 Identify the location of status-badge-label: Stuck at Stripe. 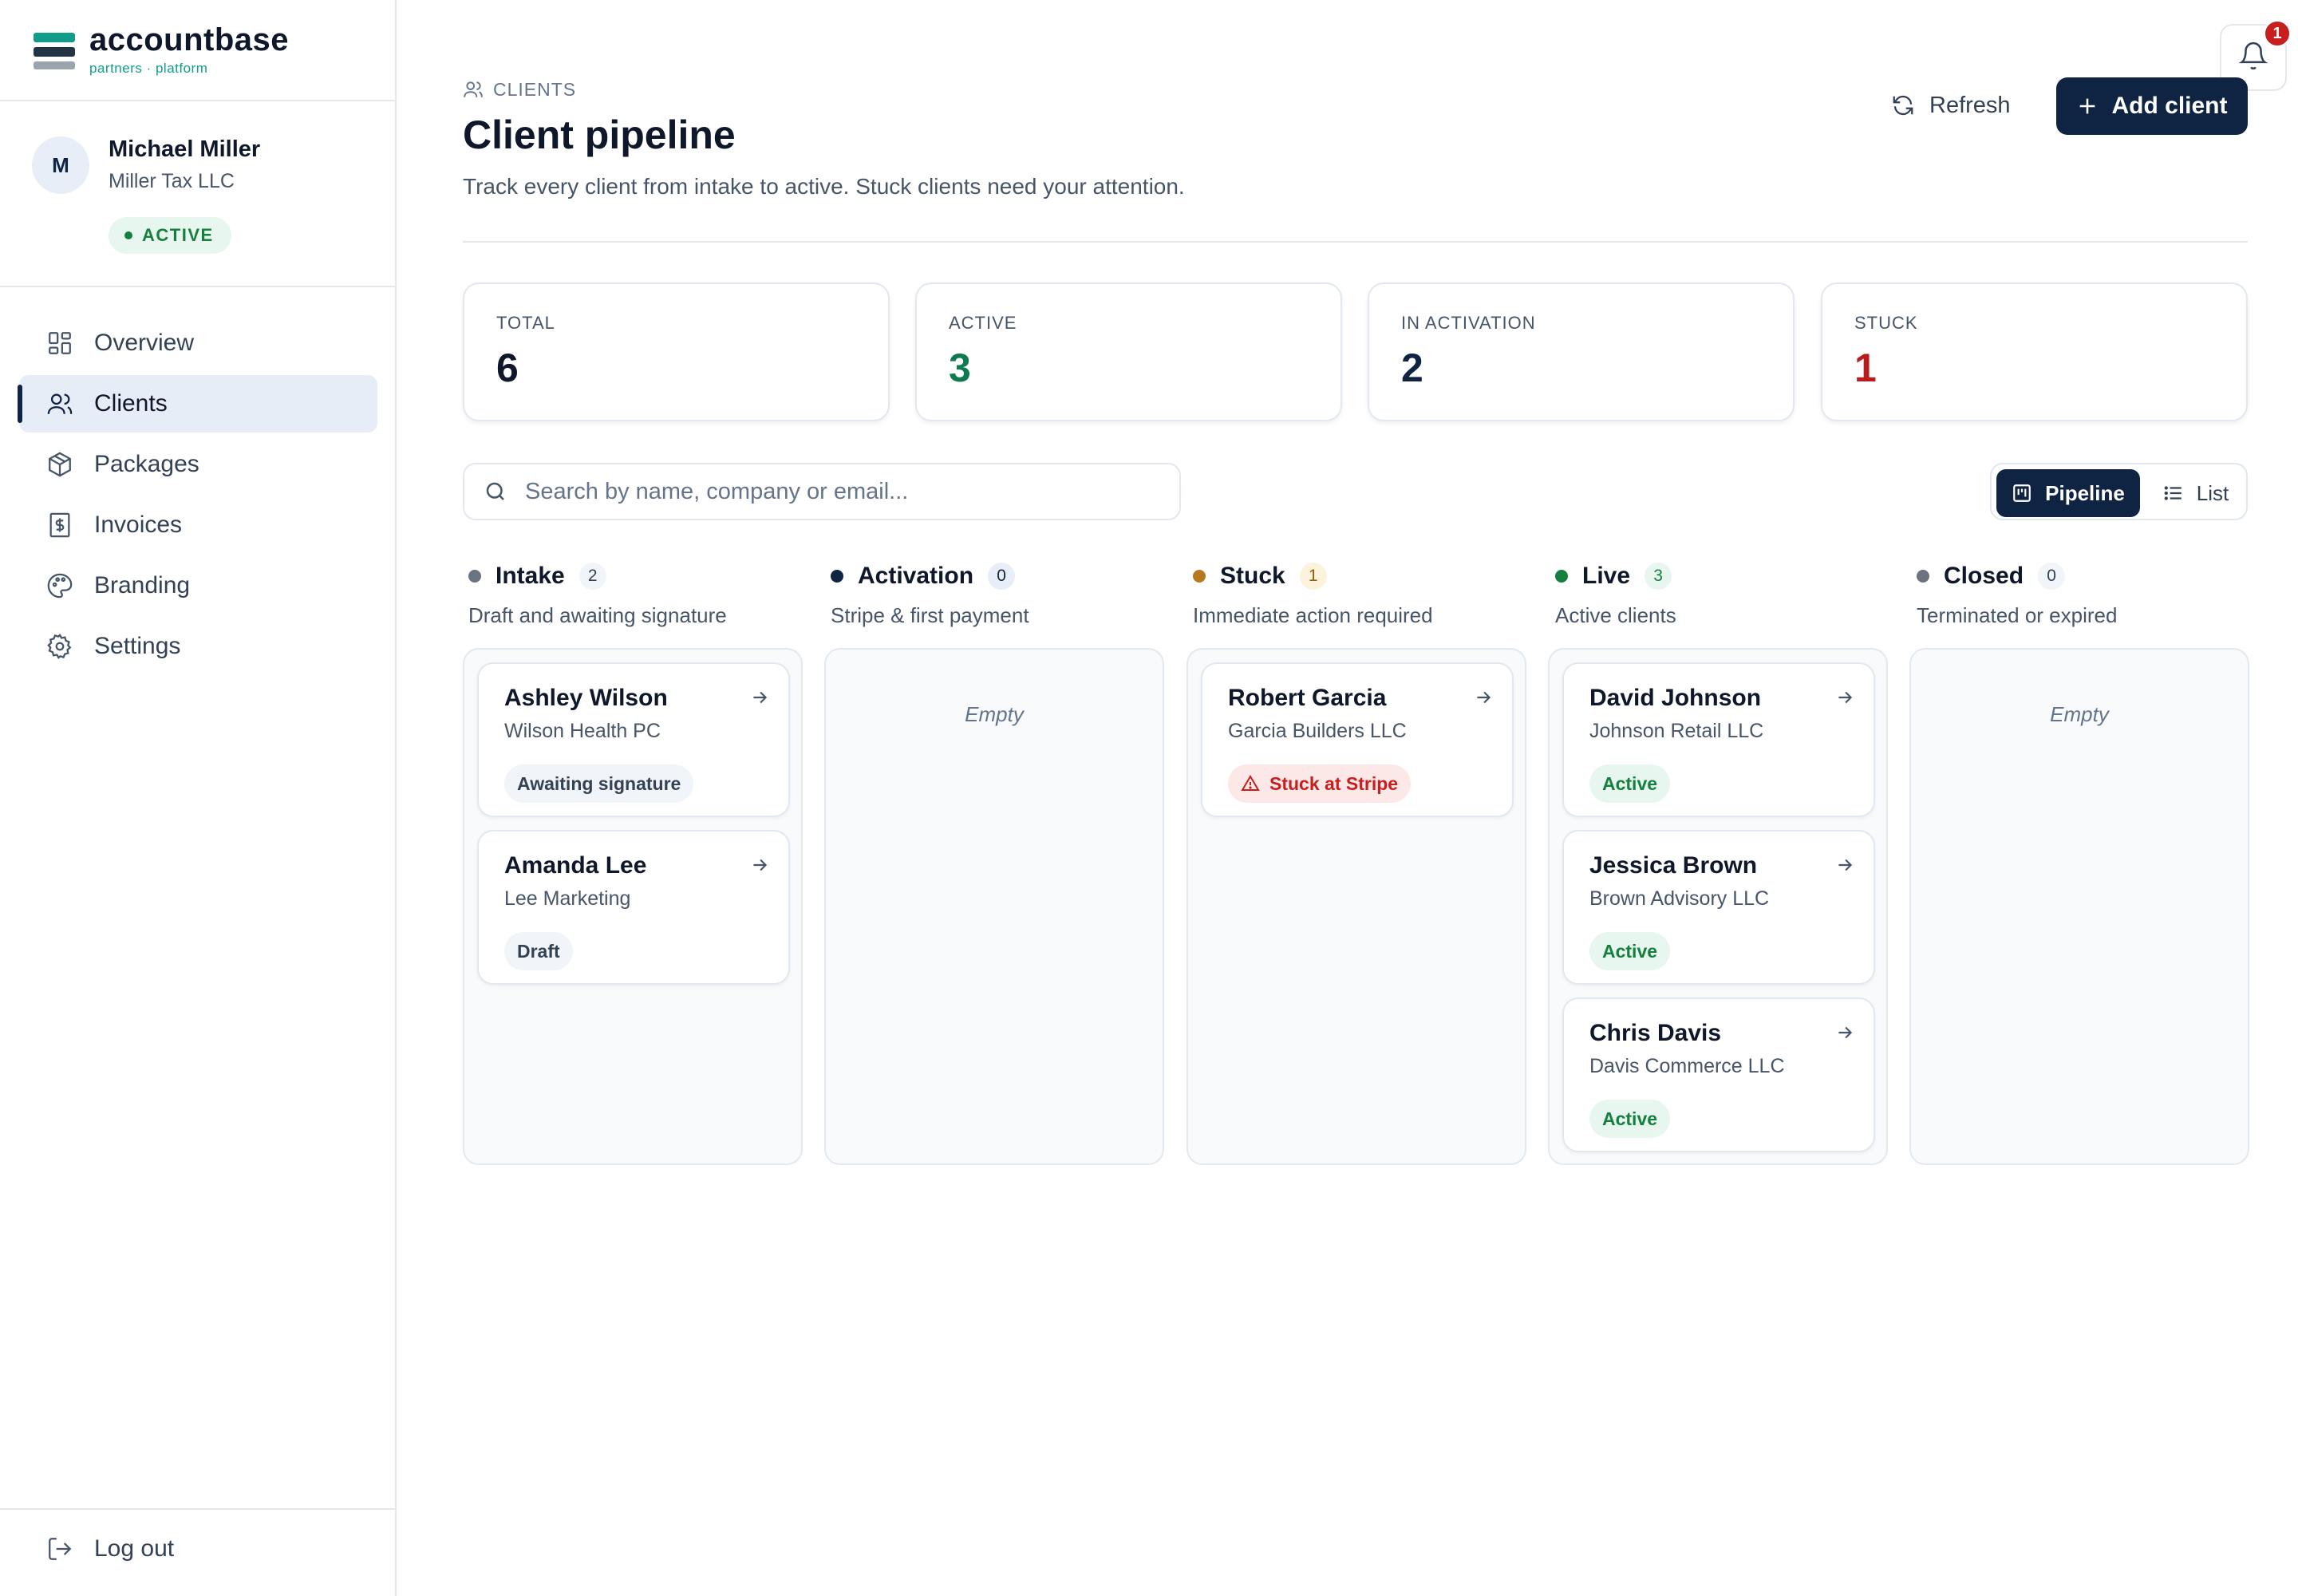
(1334, 783).